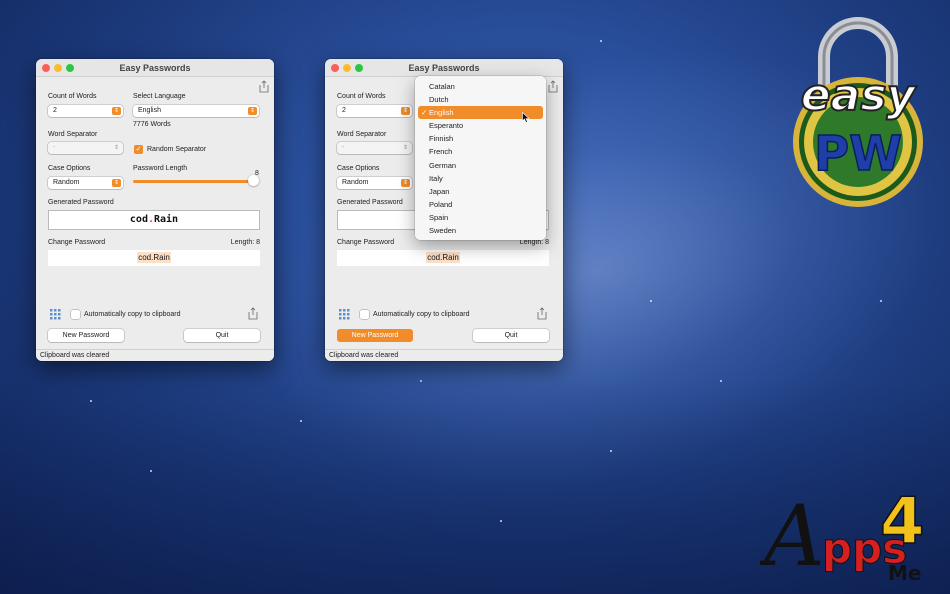  I want to click on language-option-italy: Italy, so click(480, 178).